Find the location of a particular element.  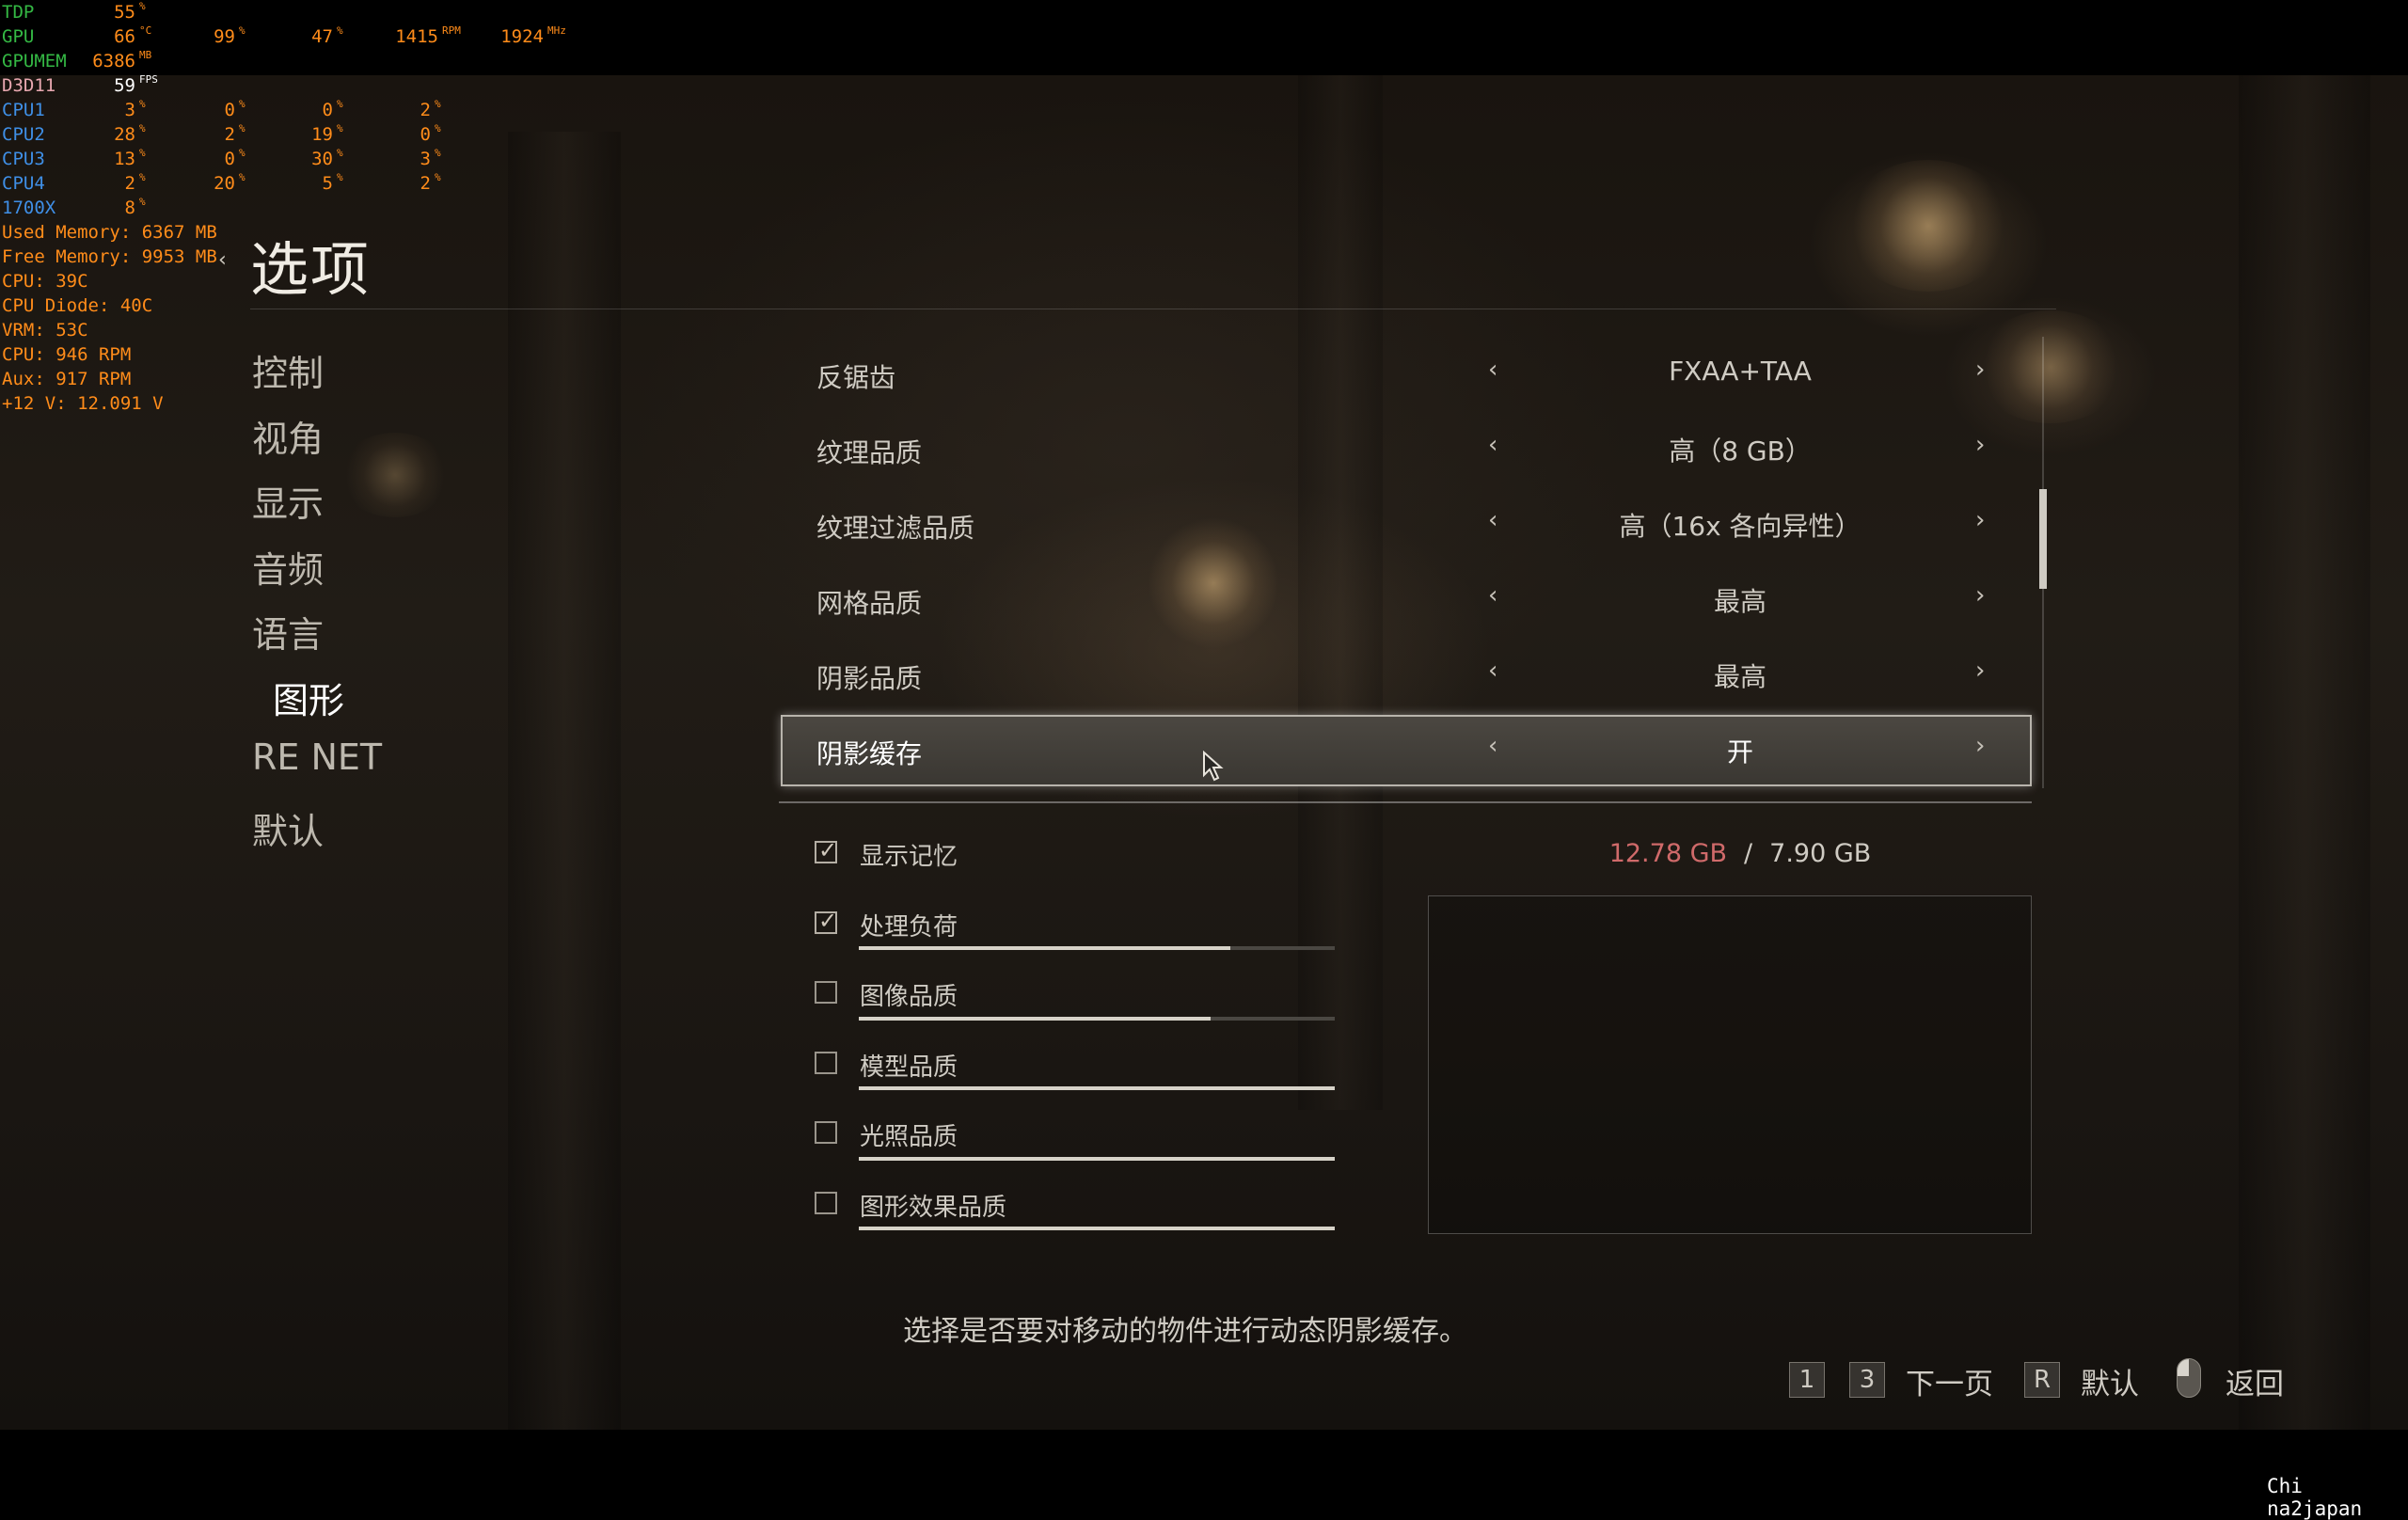

nav-item: 控制 is located at coordinates (288, 370).